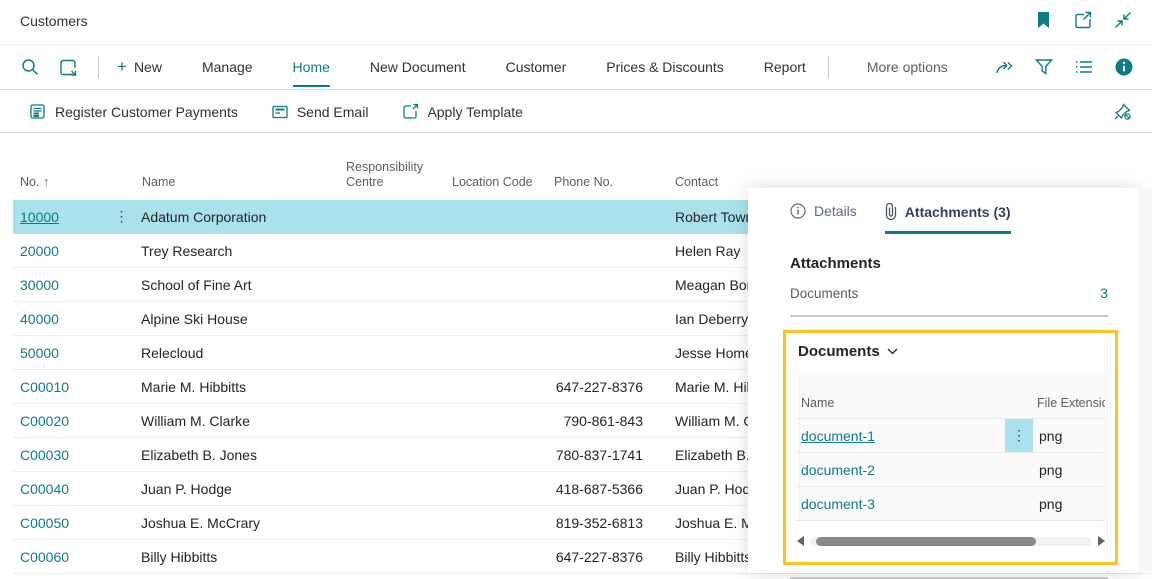 The width and height of the screenshot is (1152, 579). What do you see at coordinates (951, 520) in the screenshot?
I see `documents-grid-footer-line` at bounding box center [951, 520].